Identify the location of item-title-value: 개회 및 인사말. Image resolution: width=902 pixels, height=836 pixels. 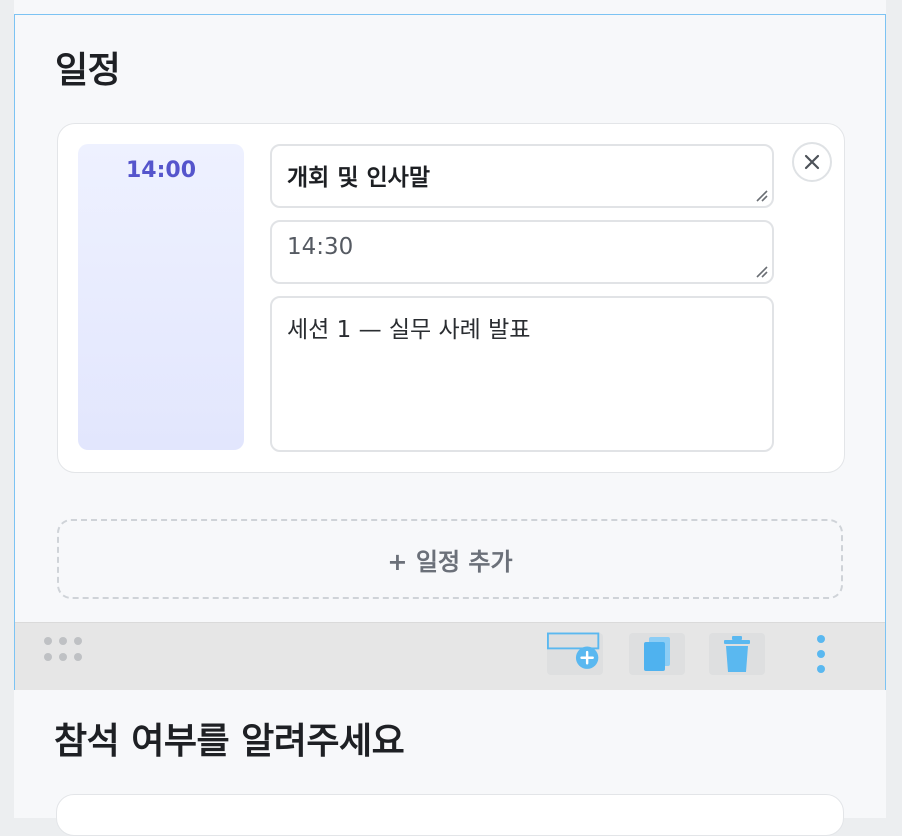
(358, 178).